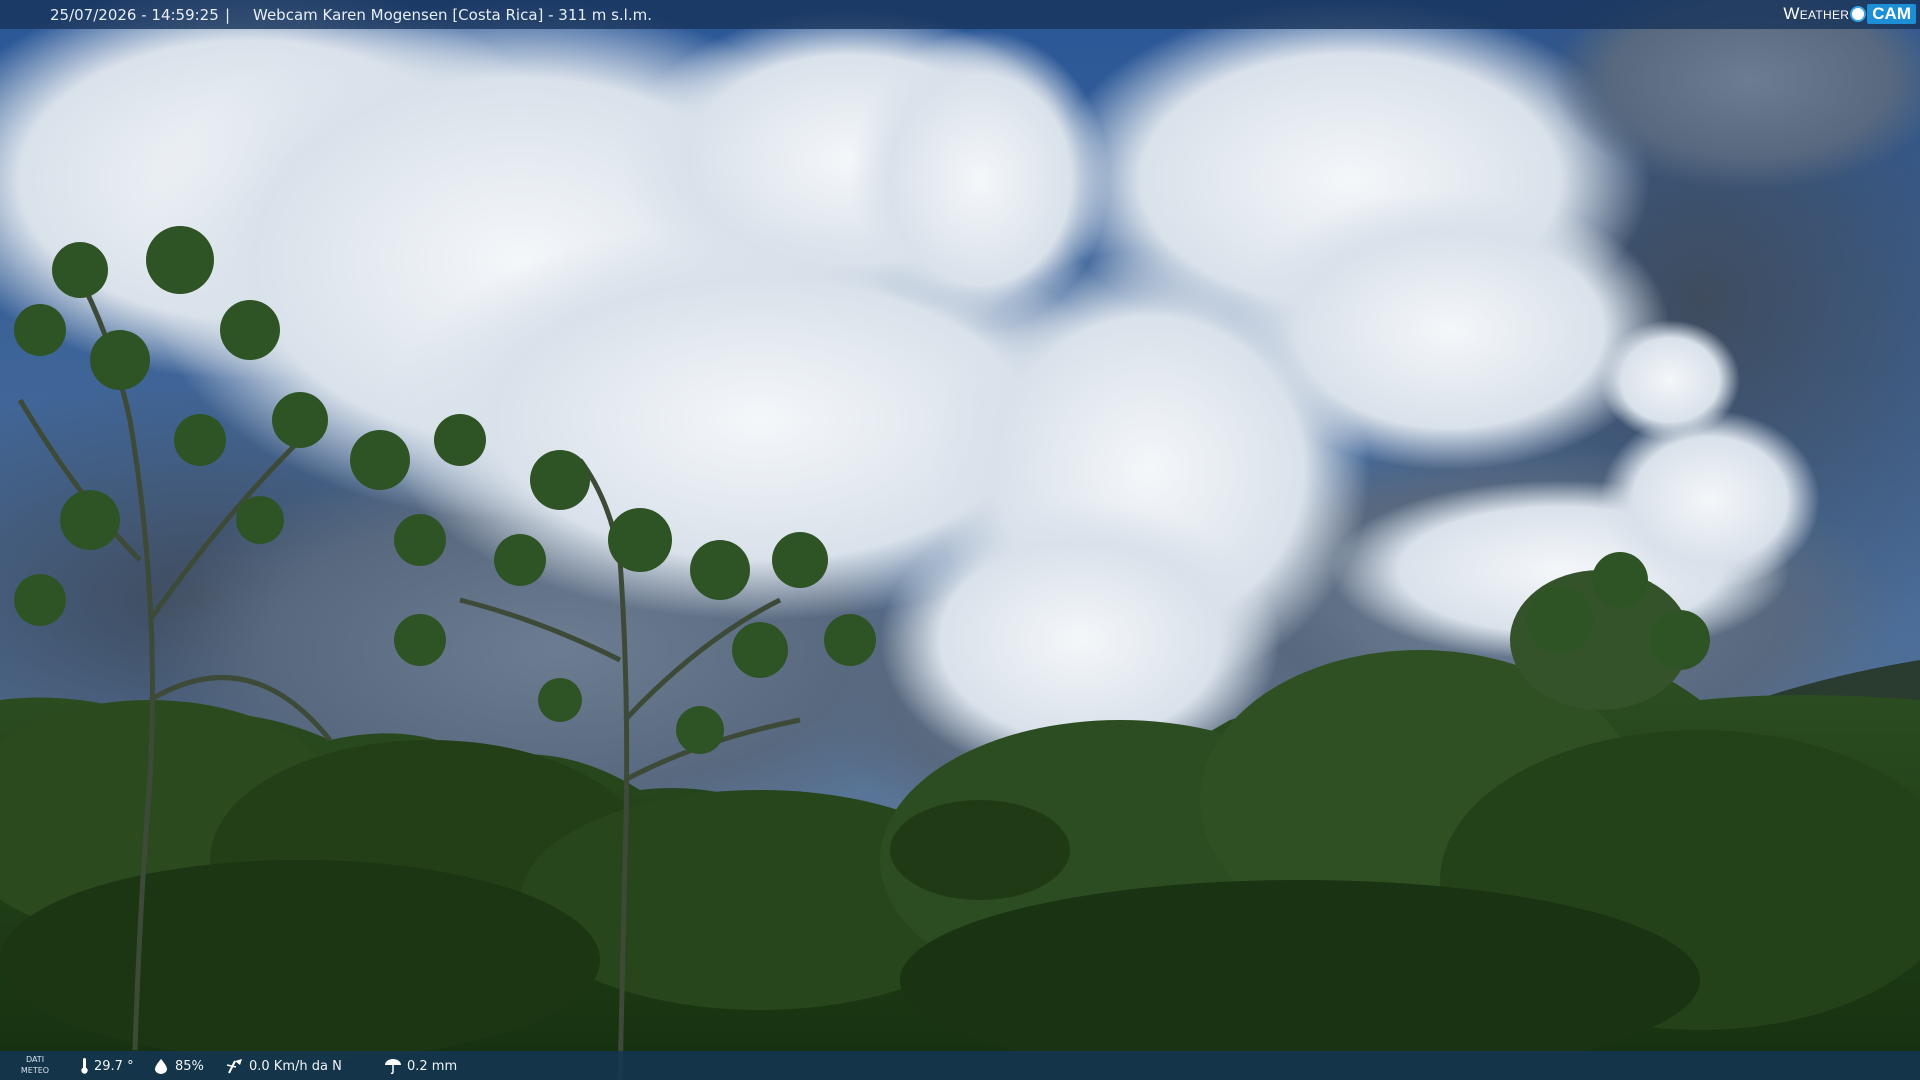 The height and width of the screenshot is (1080, 1920). What do you see at coordinates (295, 1066) in the screenshot?
I see `wind-value: 0.0 Km/h da N` at bounding box center [295, 1066].